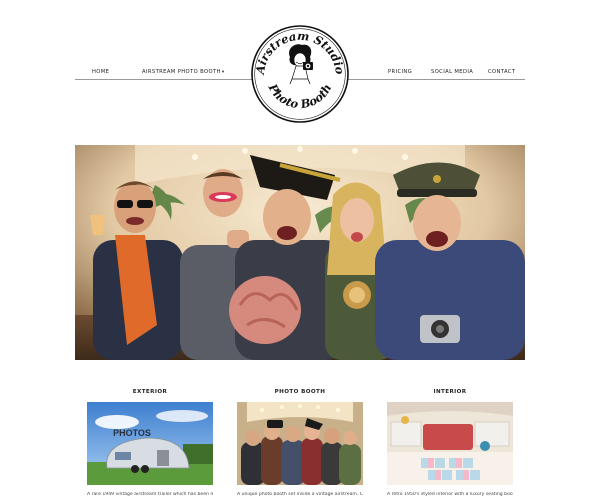 The width and height of the screenshot is (600, 501). I want to click on photos-sign-text: PHOTOS, so click(132, 433).